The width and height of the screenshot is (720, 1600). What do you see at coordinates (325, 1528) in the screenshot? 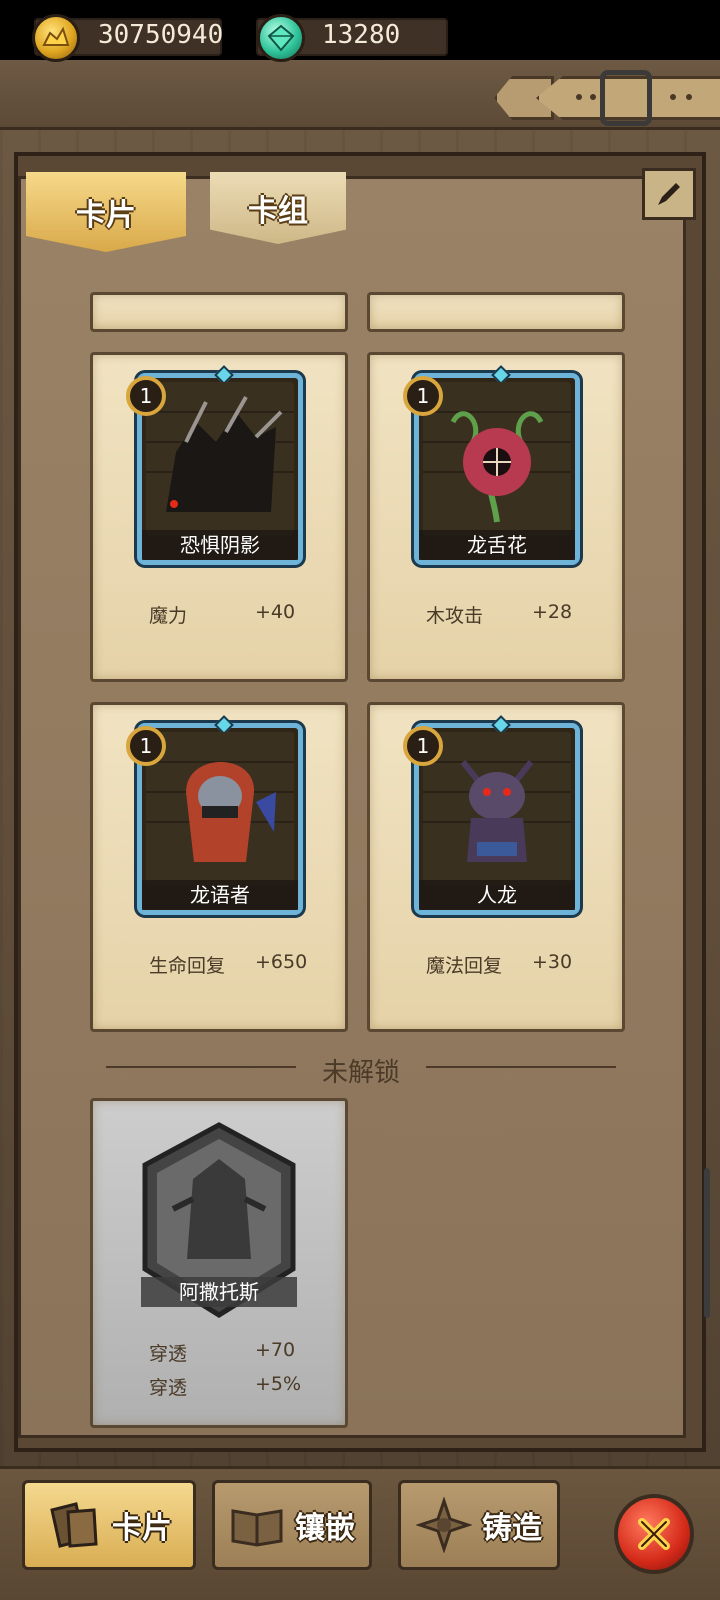
I see `nav-inlay-label: 镶嵌` at bounding box center [325, 1528].